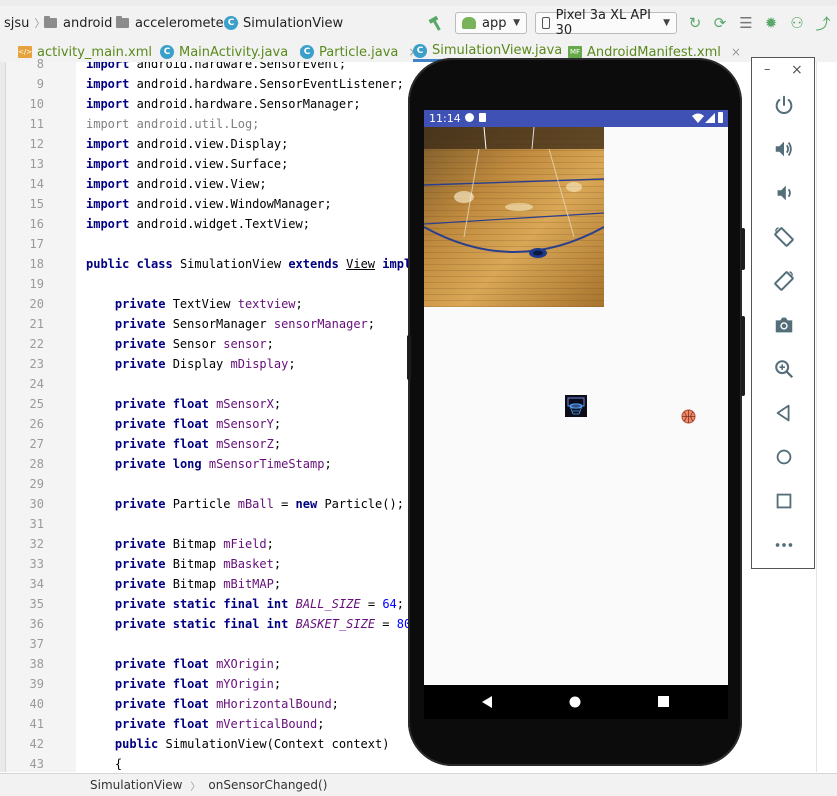 This screenshot has height=796, width=837. What do you see at coordinates (245, 604) in the screenshot?
I see `code-line: private static final int BALL_SIZE = 64;` at bounding box center [245, 604].